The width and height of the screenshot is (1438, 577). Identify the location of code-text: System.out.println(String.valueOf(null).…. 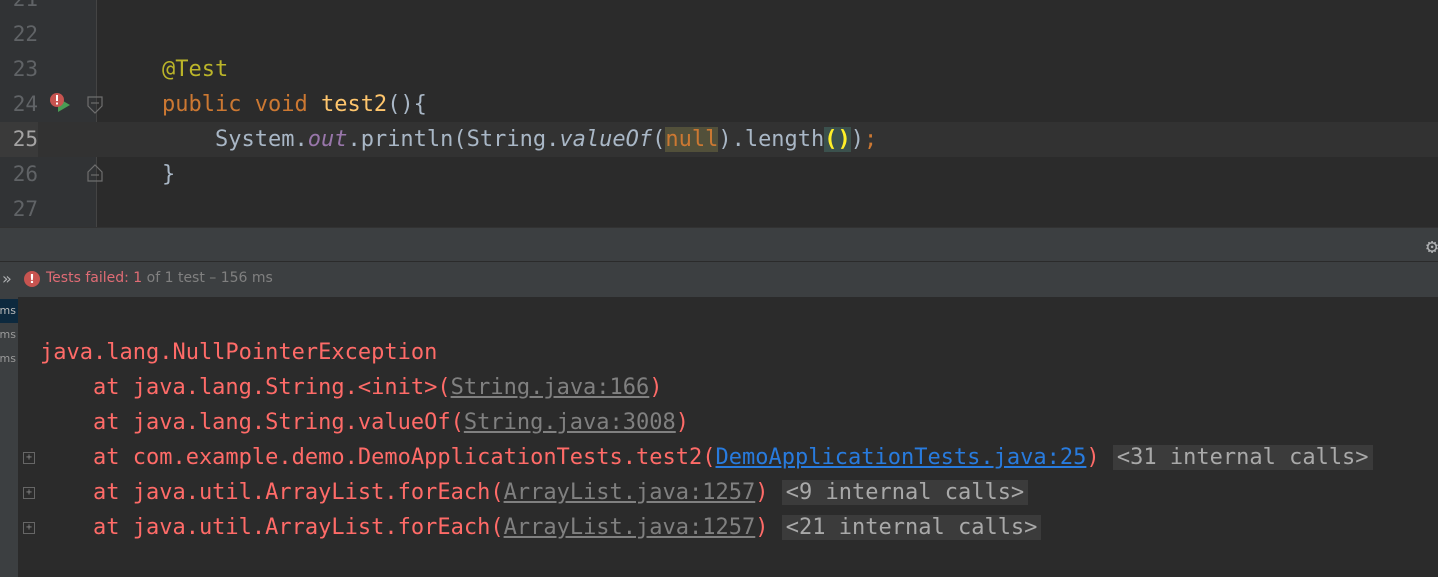
(519, 139).